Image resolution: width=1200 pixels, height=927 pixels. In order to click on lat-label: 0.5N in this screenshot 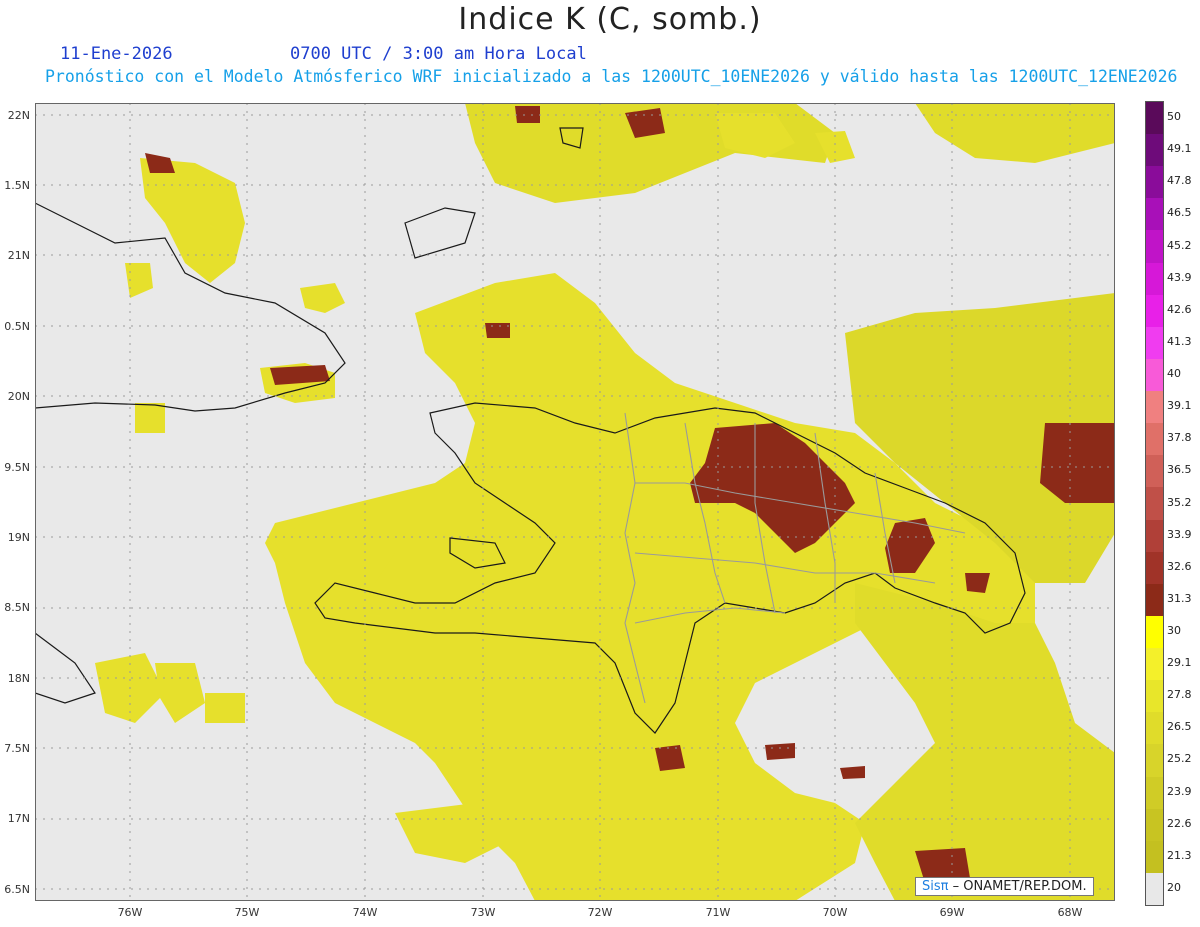, I will do `click(17, 326)`.